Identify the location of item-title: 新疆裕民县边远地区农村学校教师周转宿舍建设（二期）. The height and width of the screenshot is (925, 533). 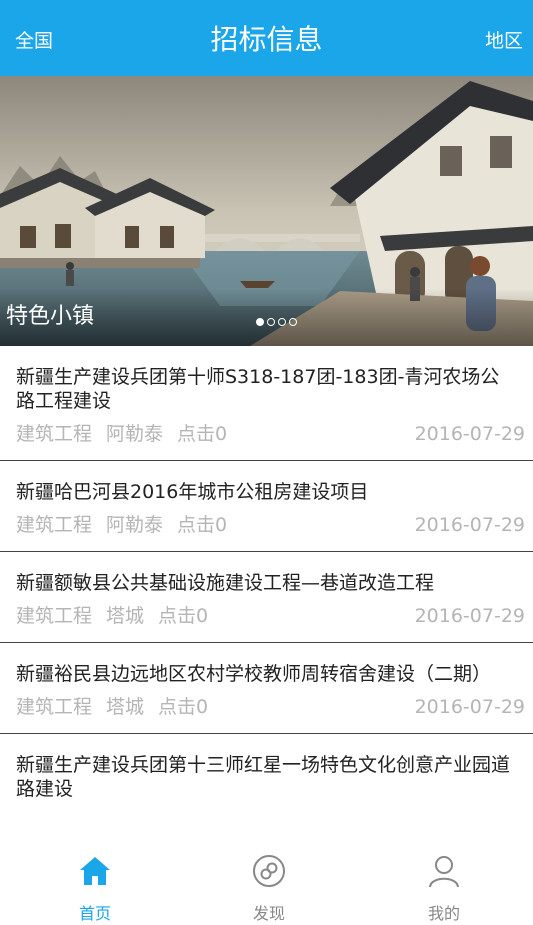
(254, 674).